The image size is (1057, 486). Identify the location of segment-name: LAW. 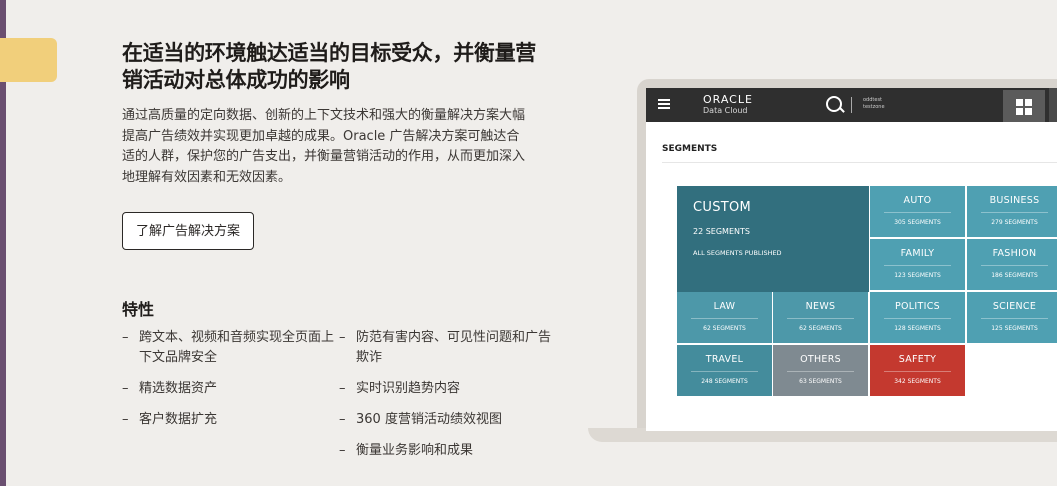
(724, 306).